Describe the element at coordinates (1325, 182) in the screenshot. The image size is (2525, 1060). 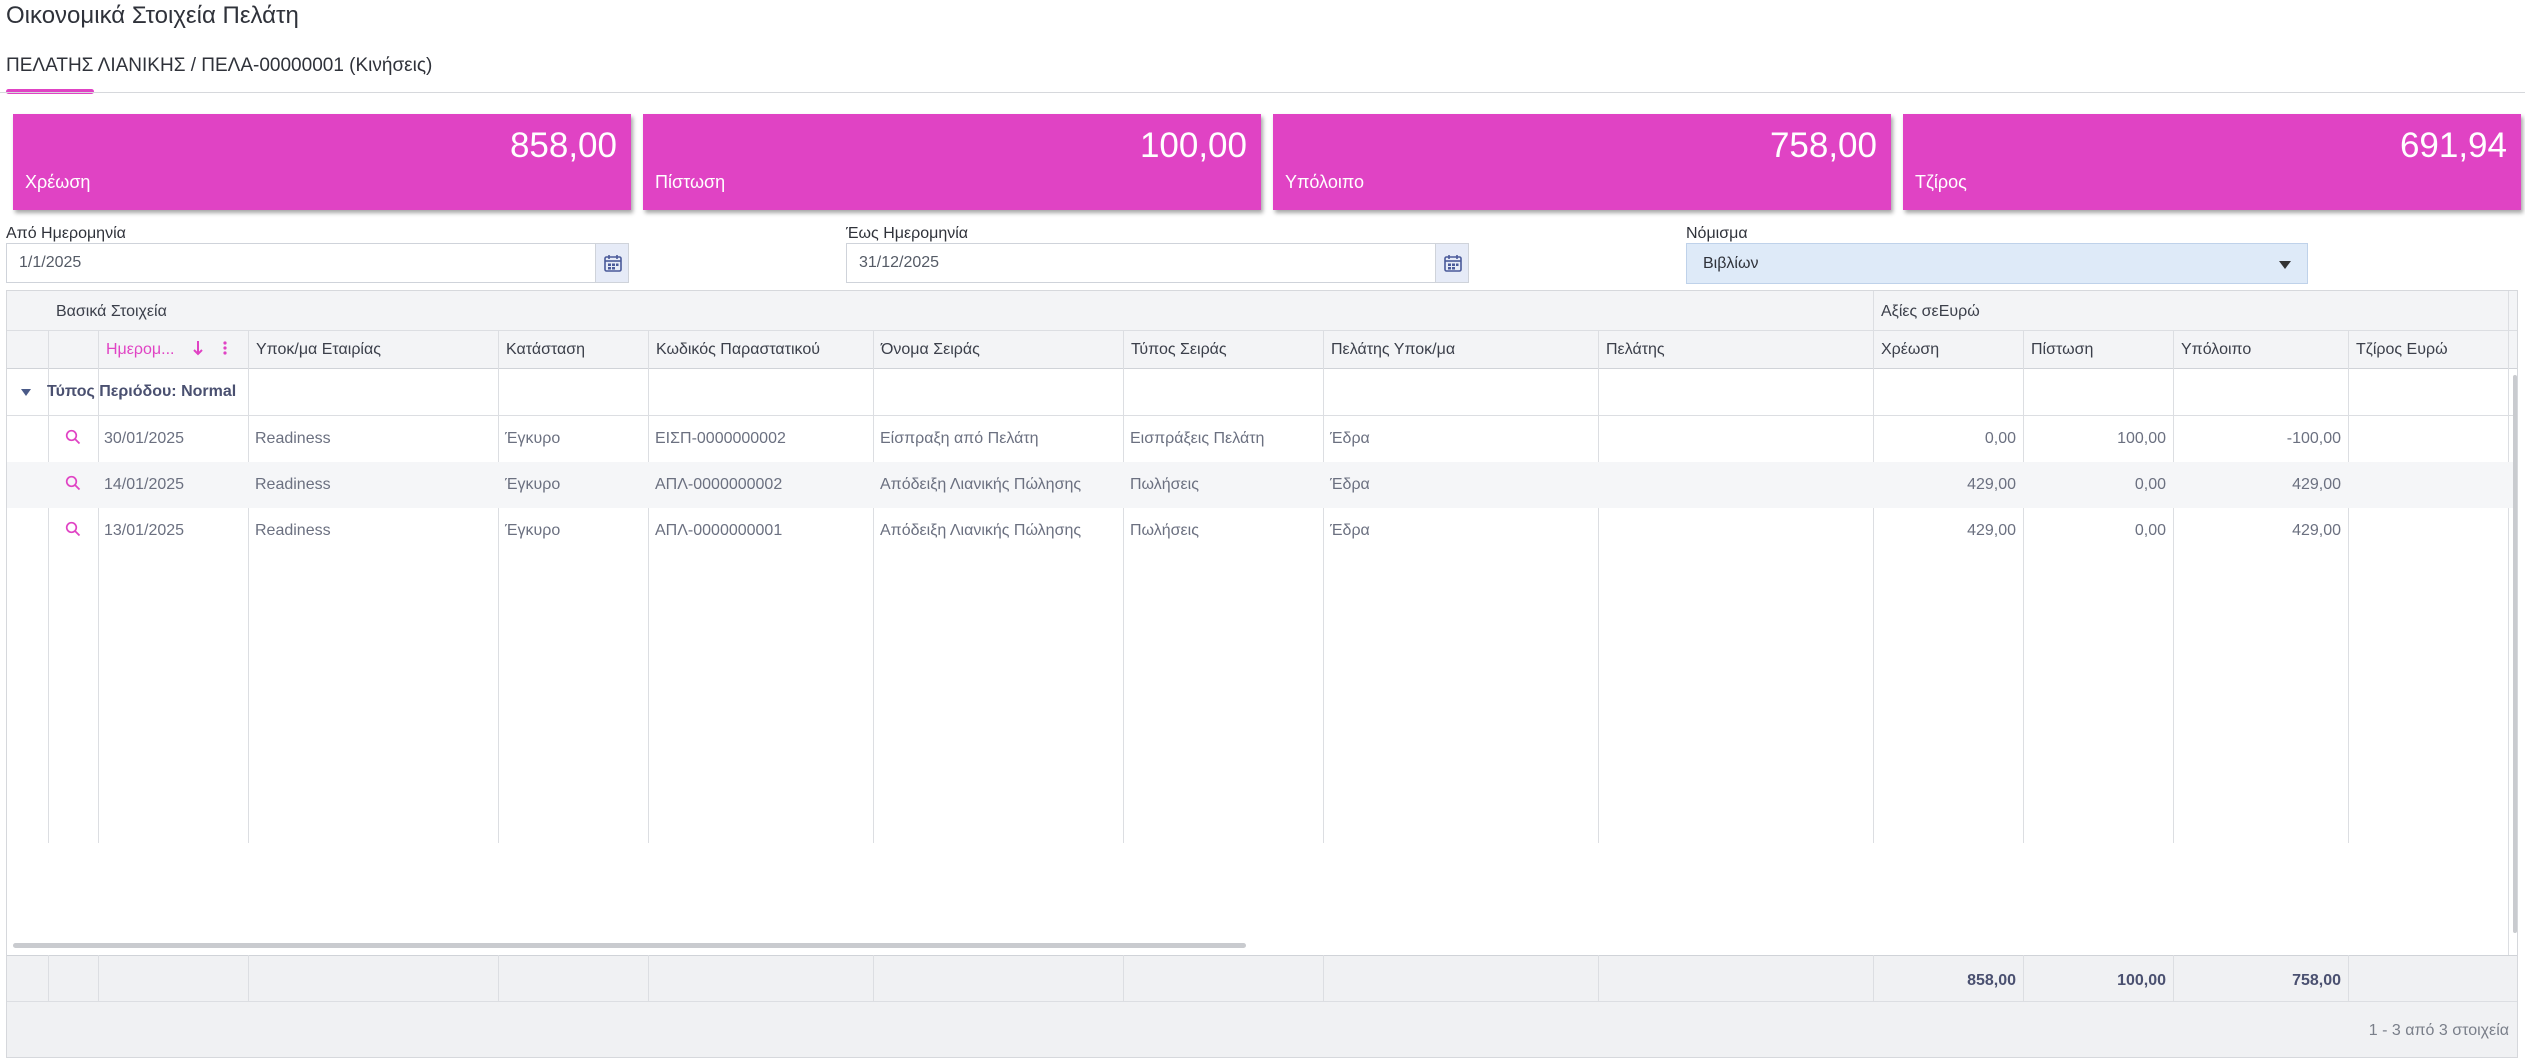
I see `kpi-label: Υπόλοιπο` at that location.